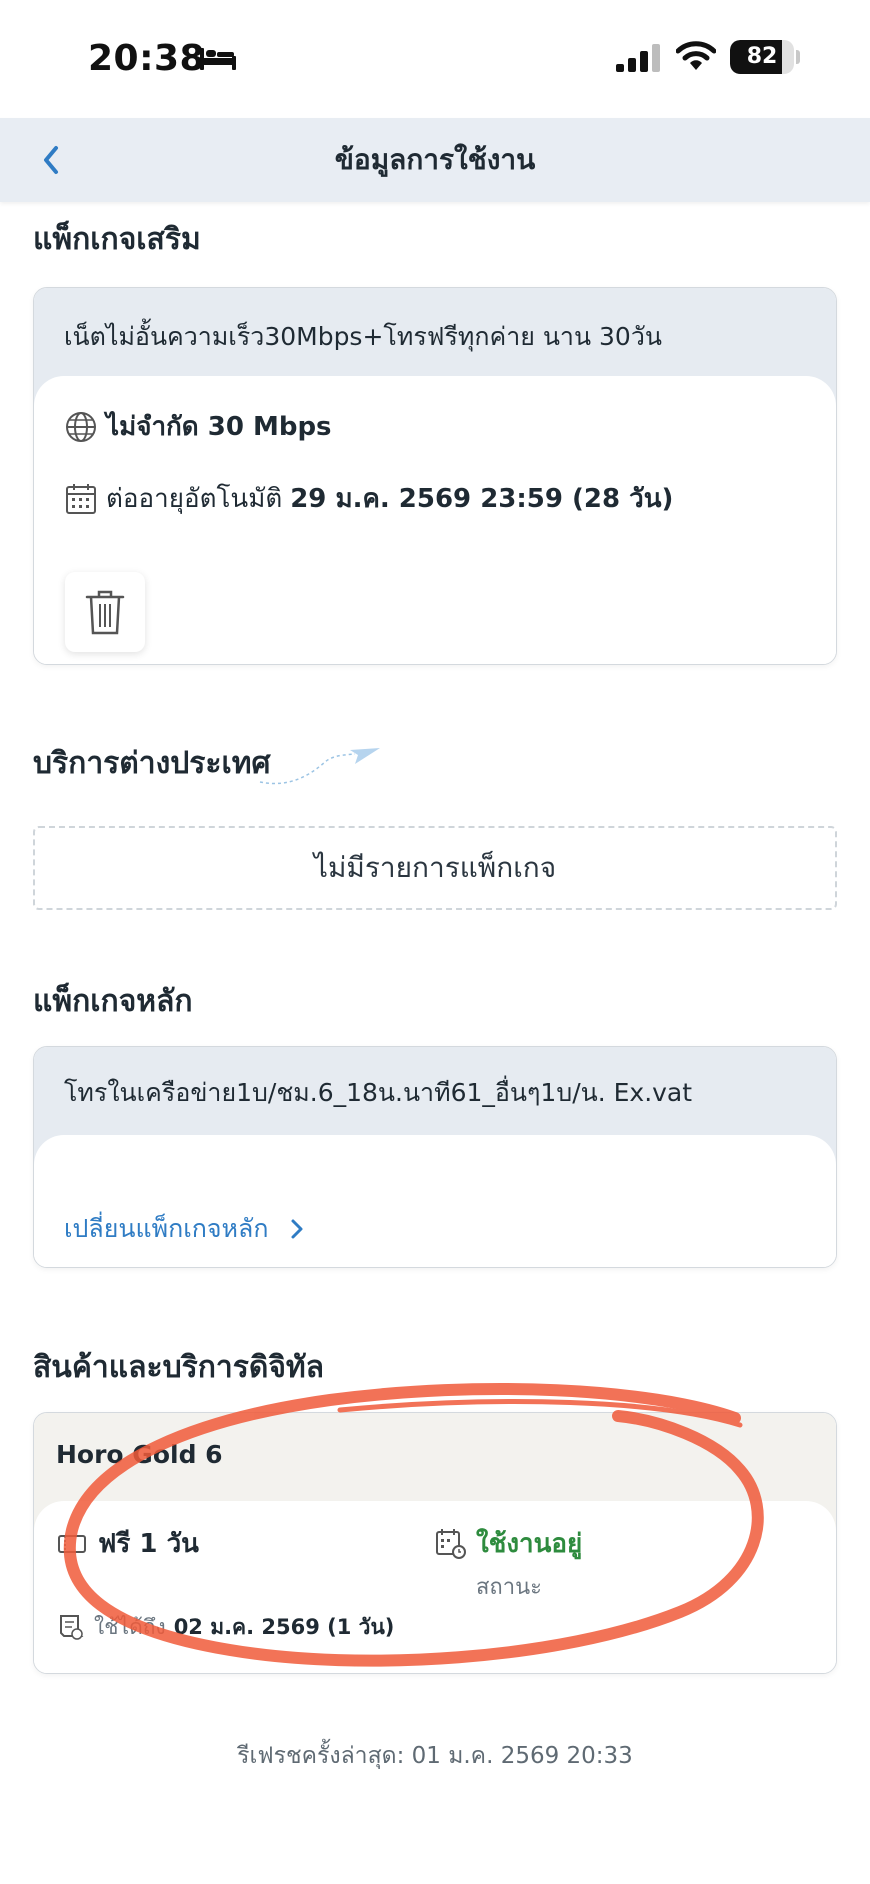  I want to click on renew-date: 29 ม.ค. 2569 23:59 (28 วัน), so click(482, 499).